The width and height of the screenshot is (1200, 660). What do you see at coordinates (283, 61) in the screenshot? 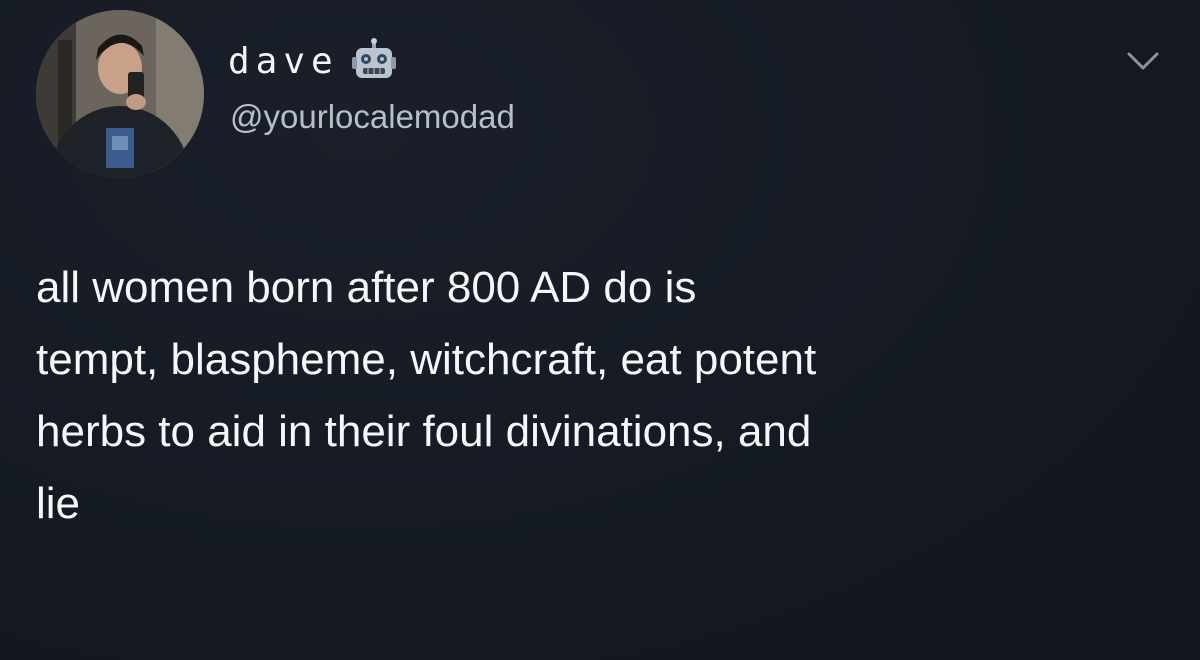
I see `display-name: dave` at bounding box center [283, 61].